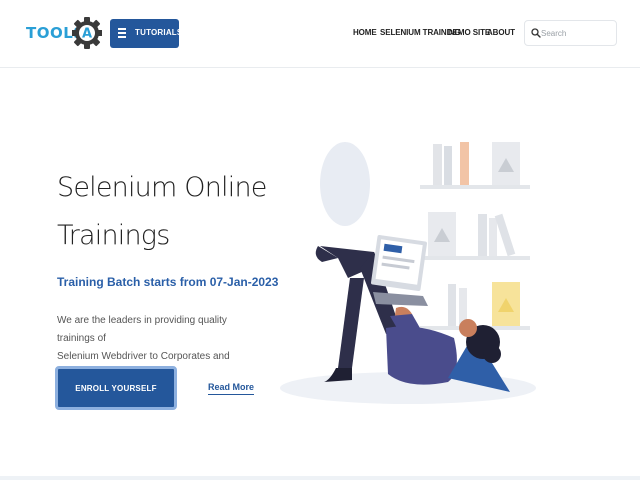 This screenshot has height=480, width=640. Describe the element at coordinates (168, 282) in the screenshot. I see `training-batch-subtitle: Training Batch starts from 07-Jan-2023` at that location.